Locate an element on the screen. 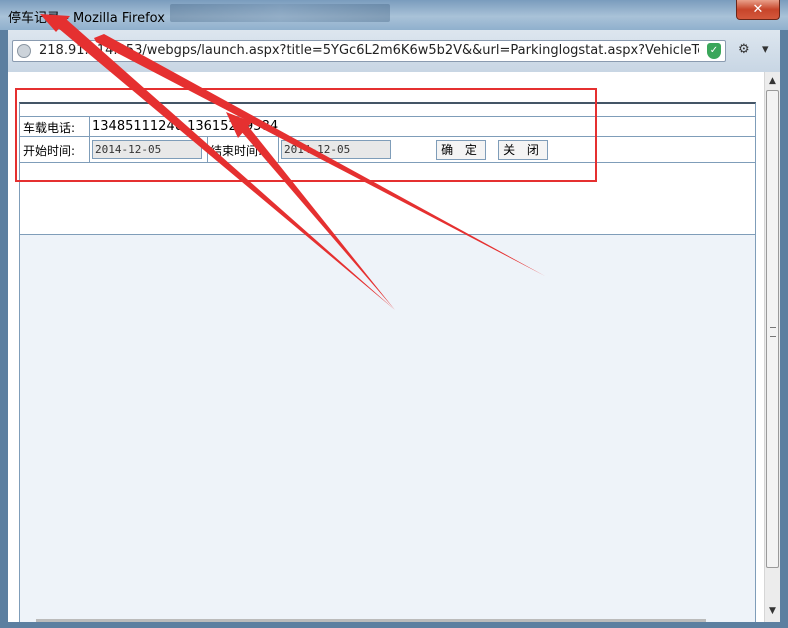  vertical-scrollbar: ▲ ▼ is located at coordinates (772, 347).